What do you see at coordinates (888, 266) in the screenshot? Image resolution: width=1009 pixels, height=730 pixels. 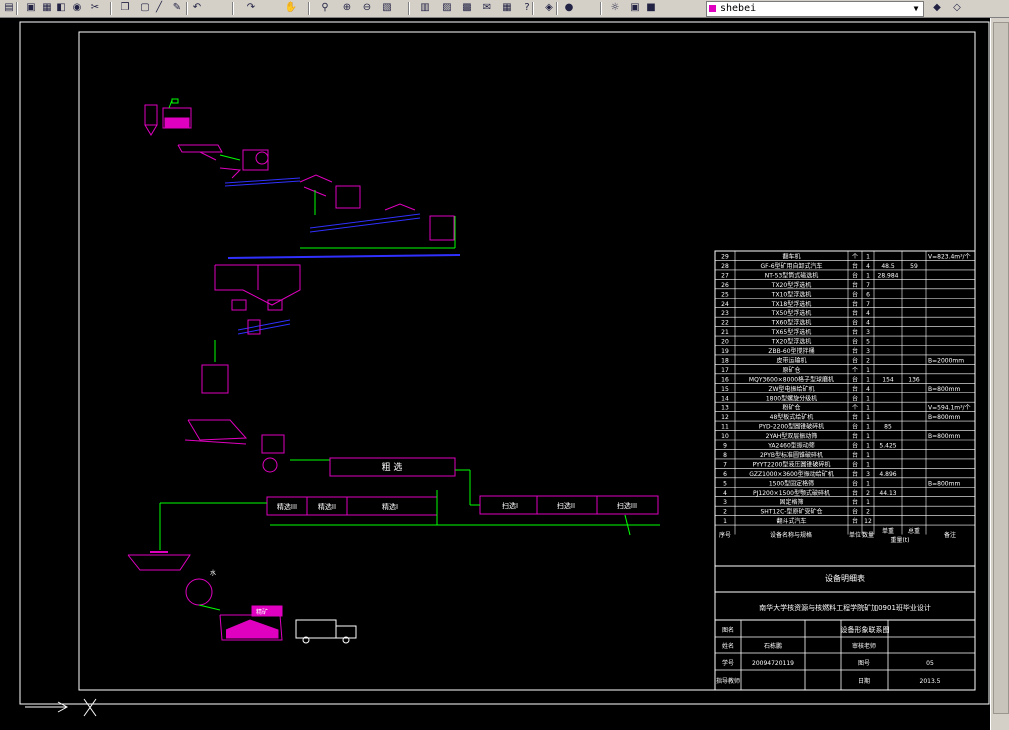 I see `table-cell-w1: 48.5` at bounding box center [888, 266].